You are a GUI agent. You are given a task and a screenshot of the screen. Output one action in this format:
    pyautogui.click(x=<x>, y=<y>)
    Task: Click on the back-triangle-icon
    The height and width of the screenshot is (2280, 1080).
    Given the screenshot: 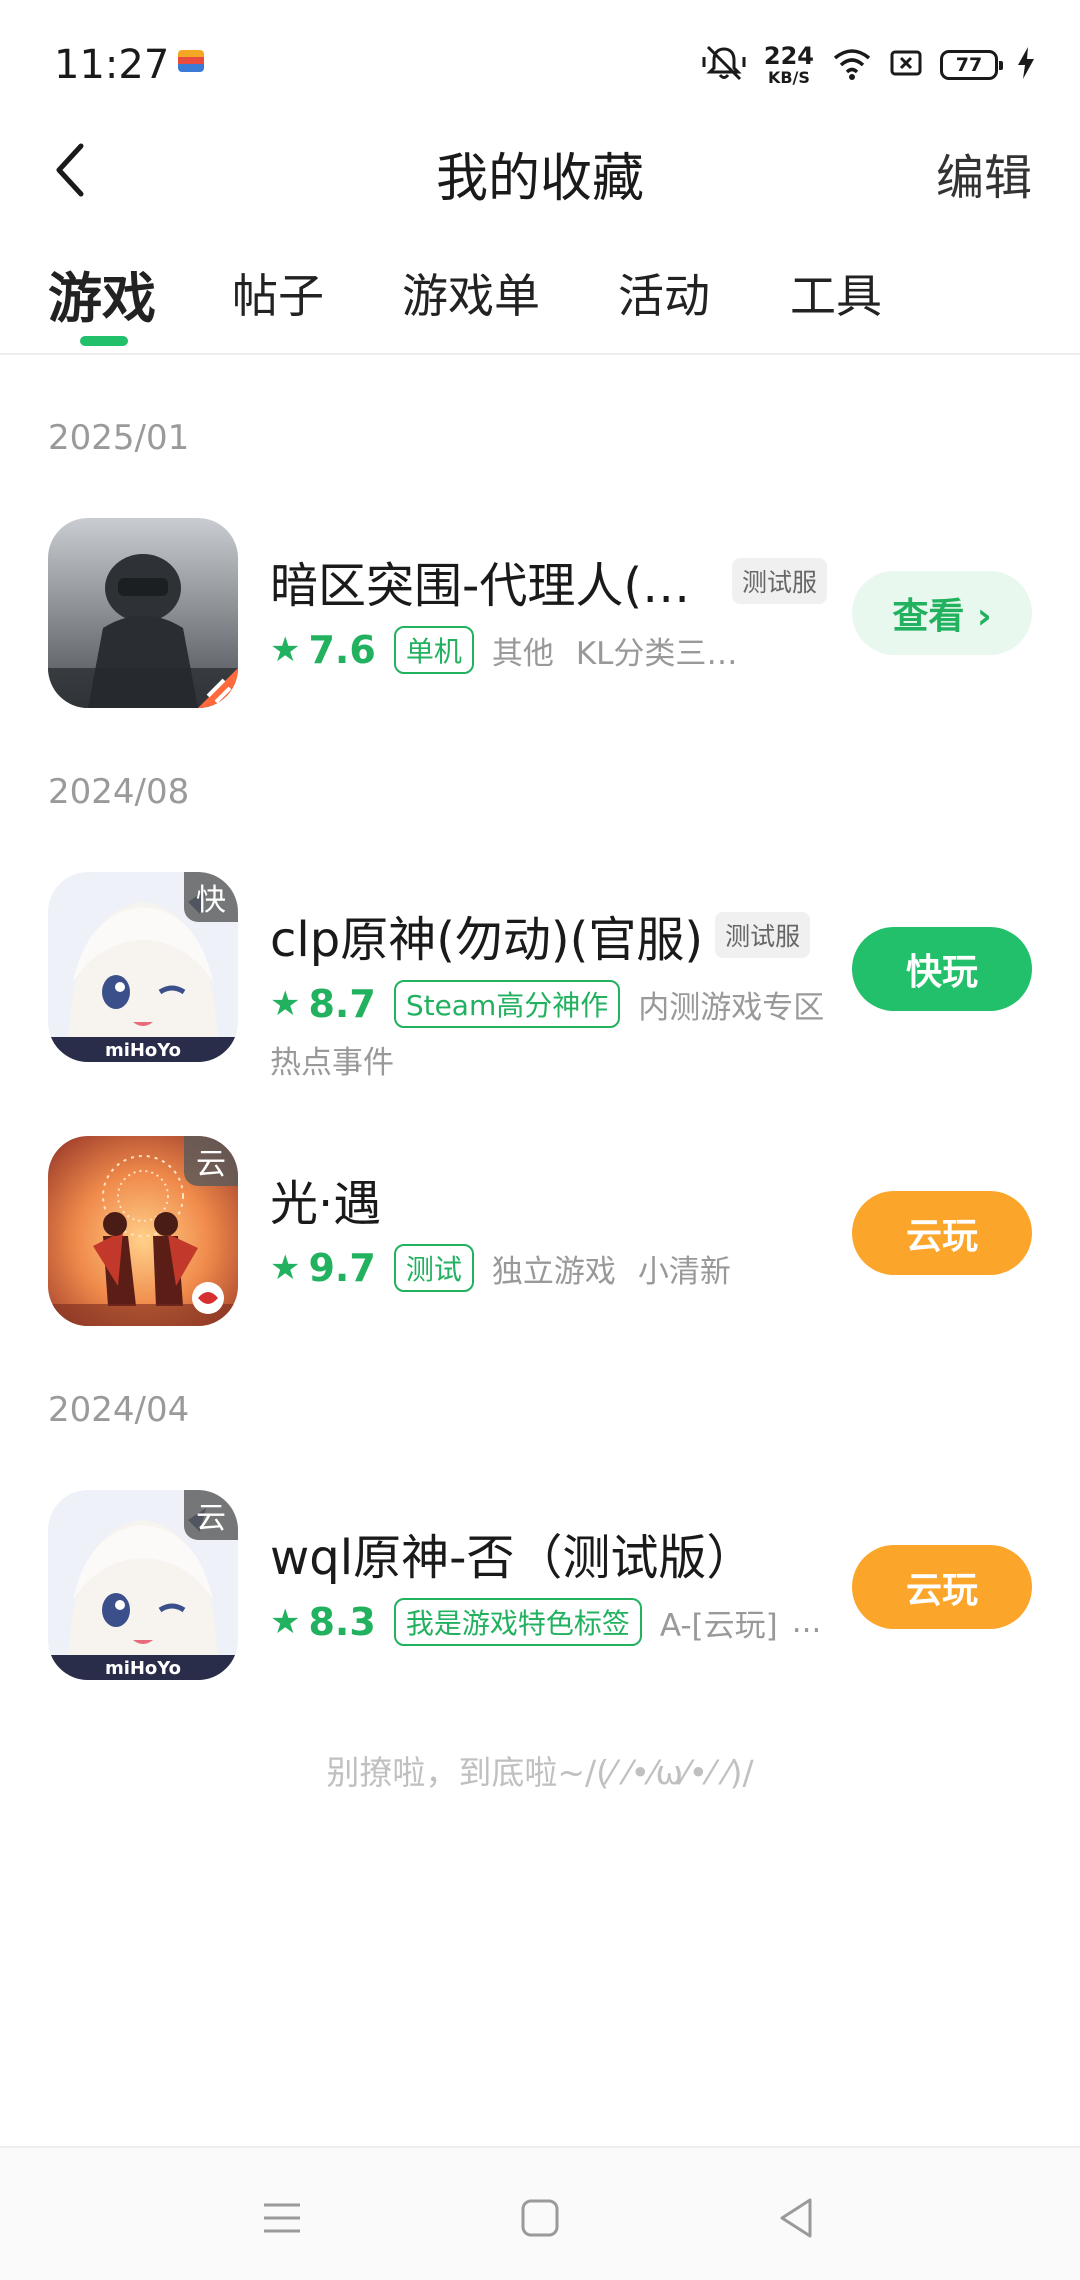 What is the action you would take?
    pyautogui.click(x=796, y=2218)
    